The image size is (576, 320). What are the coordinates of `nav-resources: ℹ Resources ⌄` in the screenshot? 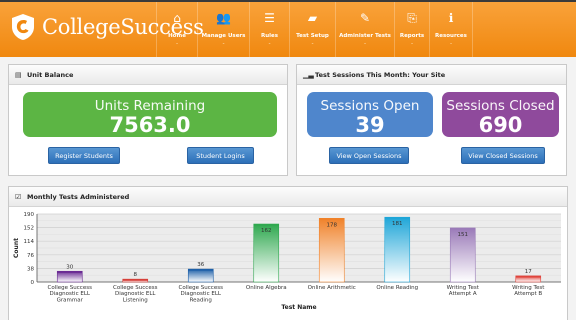 It's located at (450, 29).